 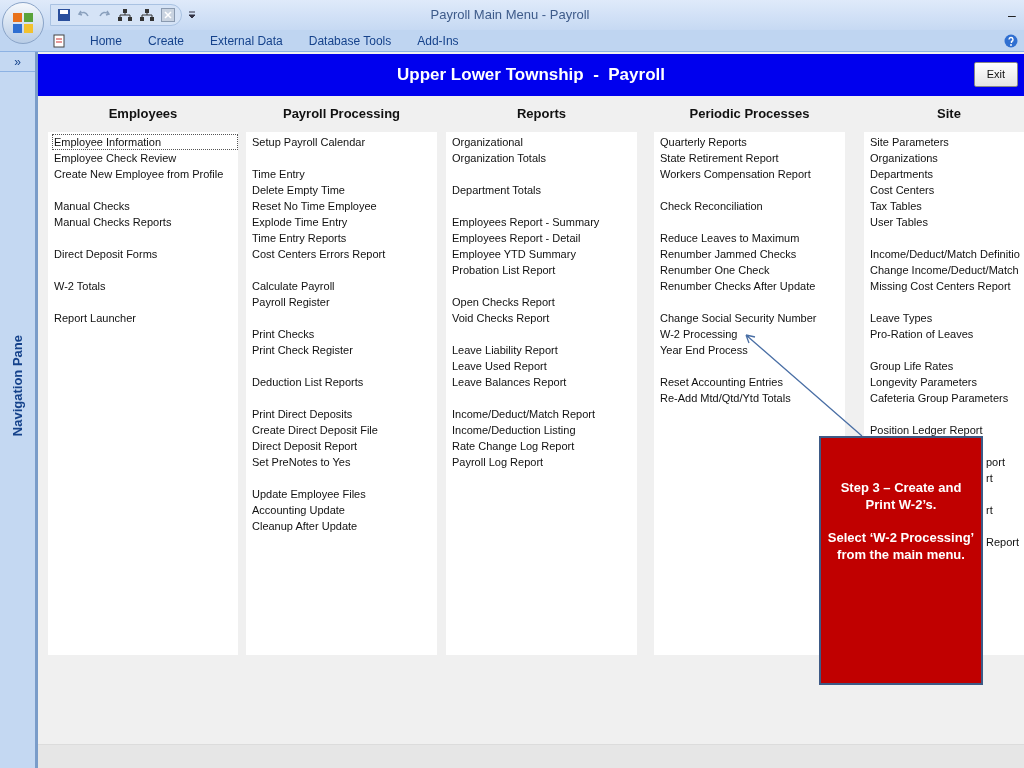 I want to click on menu-item: Site Parameters, so click(x=909, y=142).